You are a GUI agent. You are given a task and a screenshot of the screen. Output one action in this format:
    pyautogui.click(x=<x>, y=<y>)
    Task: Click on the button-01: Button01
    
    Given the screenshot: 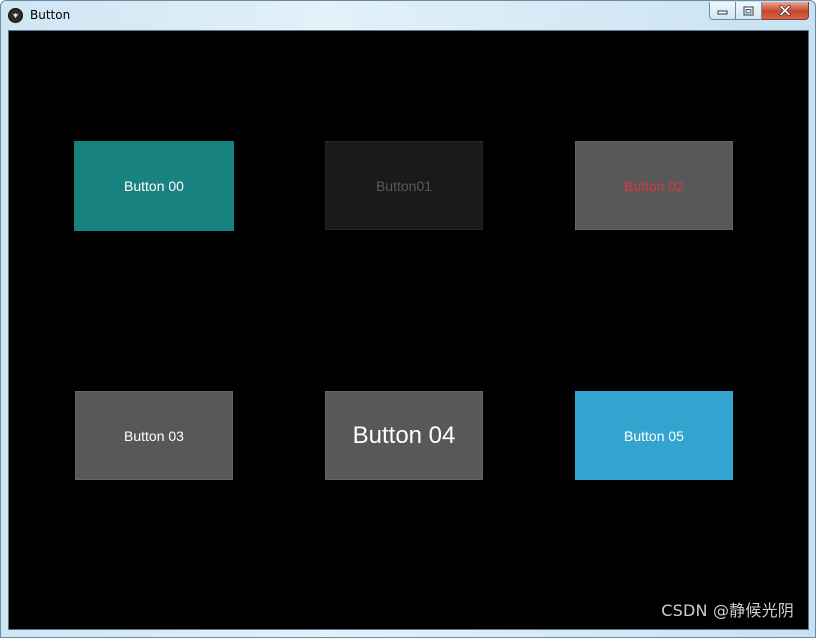 What is the action you would take?
    pyautogui.click(x=404, y=185)
    